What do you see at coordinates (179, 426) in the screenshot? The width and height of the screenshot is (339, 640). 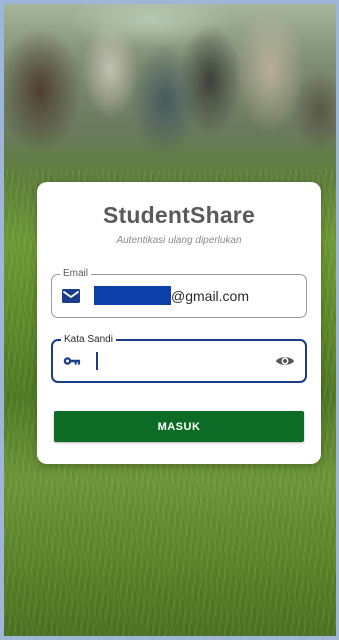 I see `login-button: MASUK` at bounding box center [179, 426].